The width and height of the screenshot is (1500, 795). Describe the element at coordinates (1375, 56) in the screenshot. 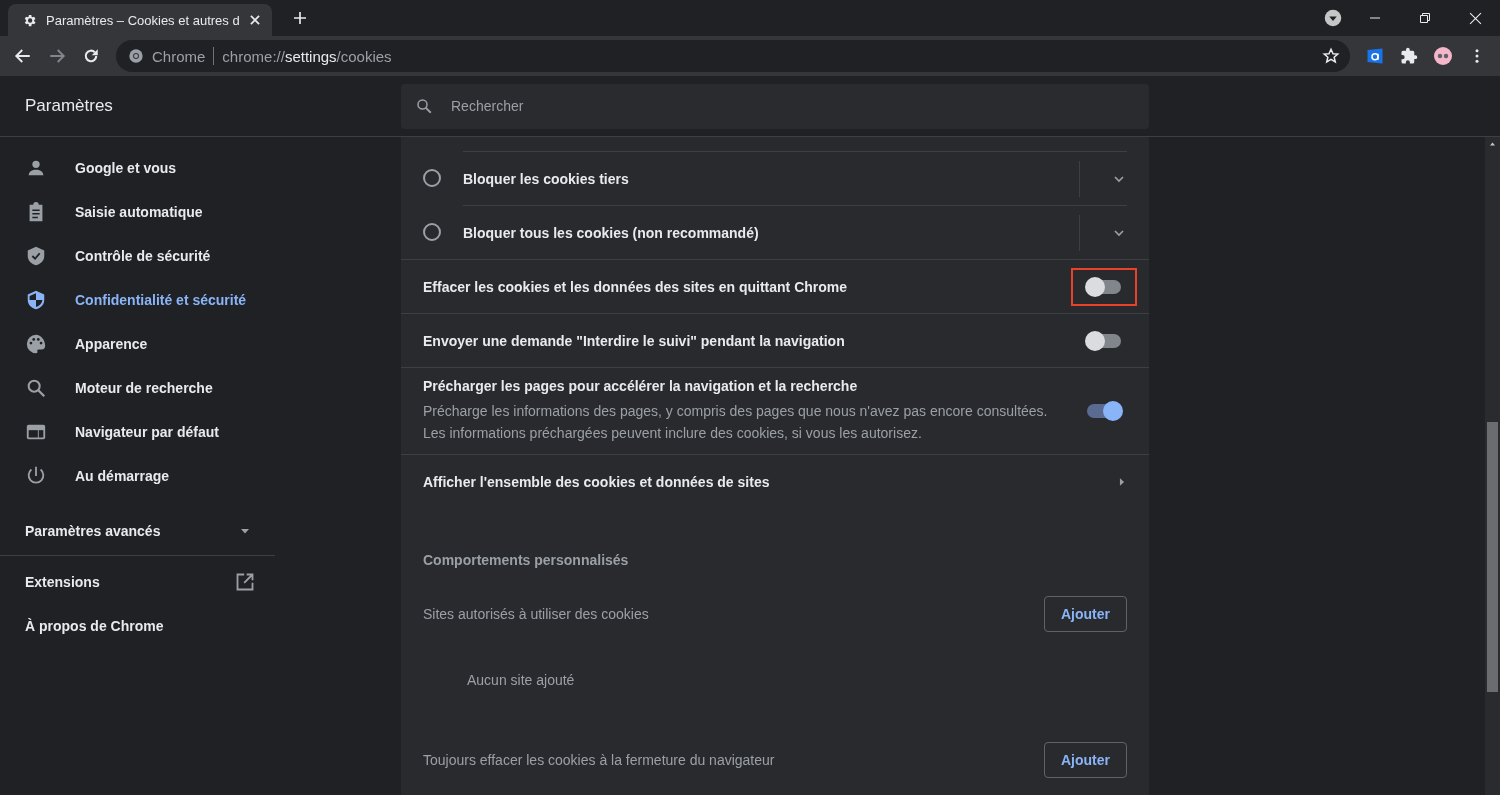

I see `extension-badge-icon` at that location.